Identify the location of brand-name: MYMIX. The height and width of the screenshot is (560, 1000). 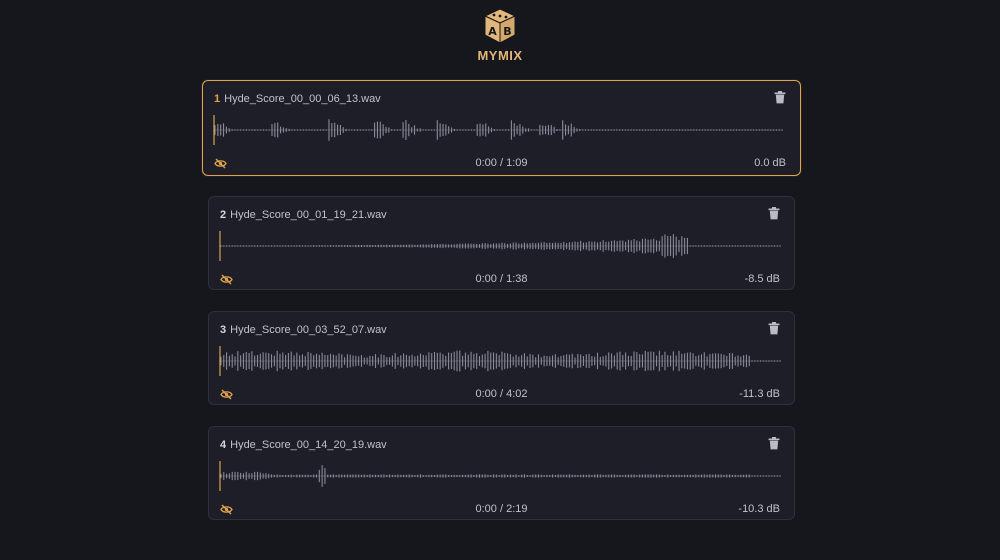
(500, 55).